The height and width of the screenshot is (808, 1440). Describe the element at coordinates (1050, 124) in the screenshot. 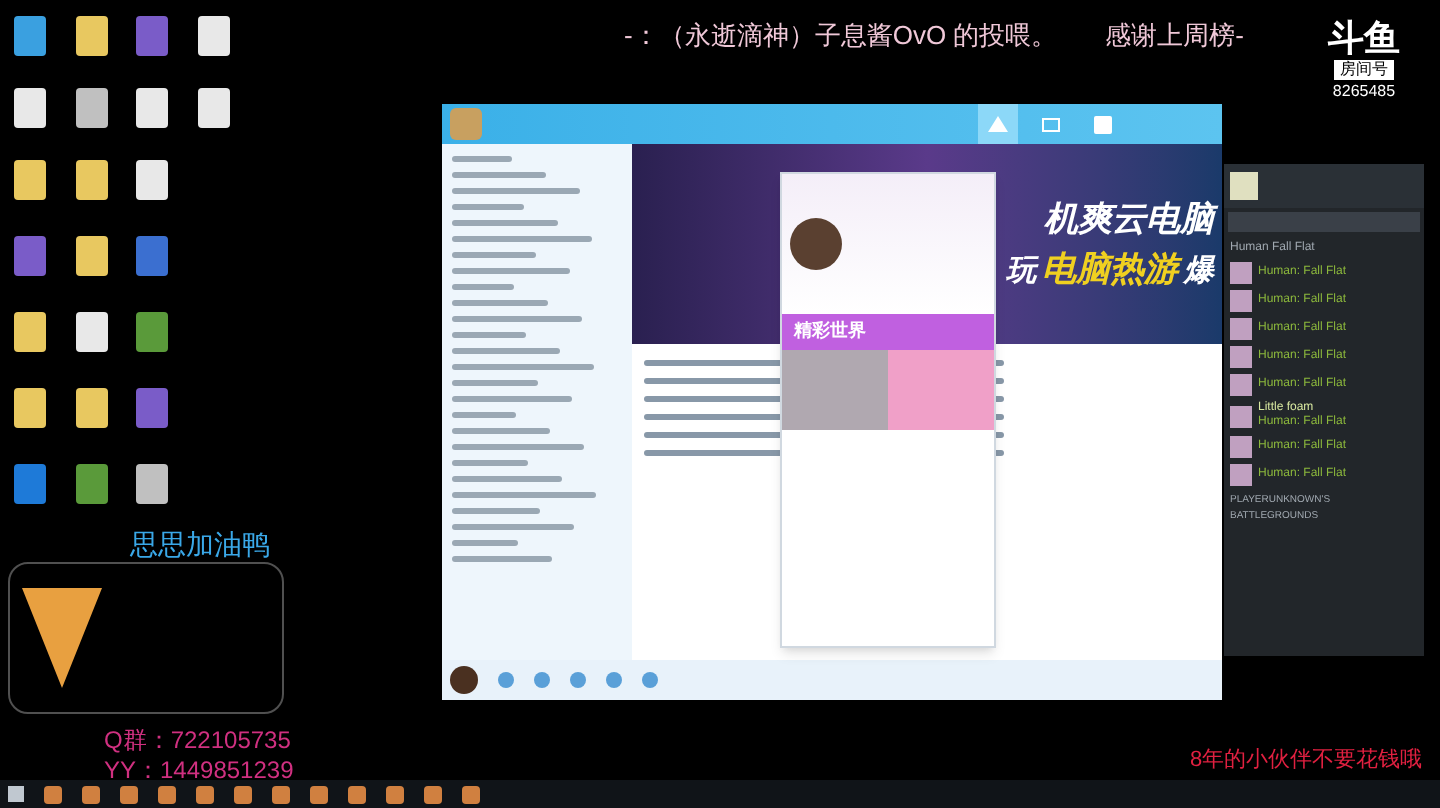

I see `screen-icon` at that location.